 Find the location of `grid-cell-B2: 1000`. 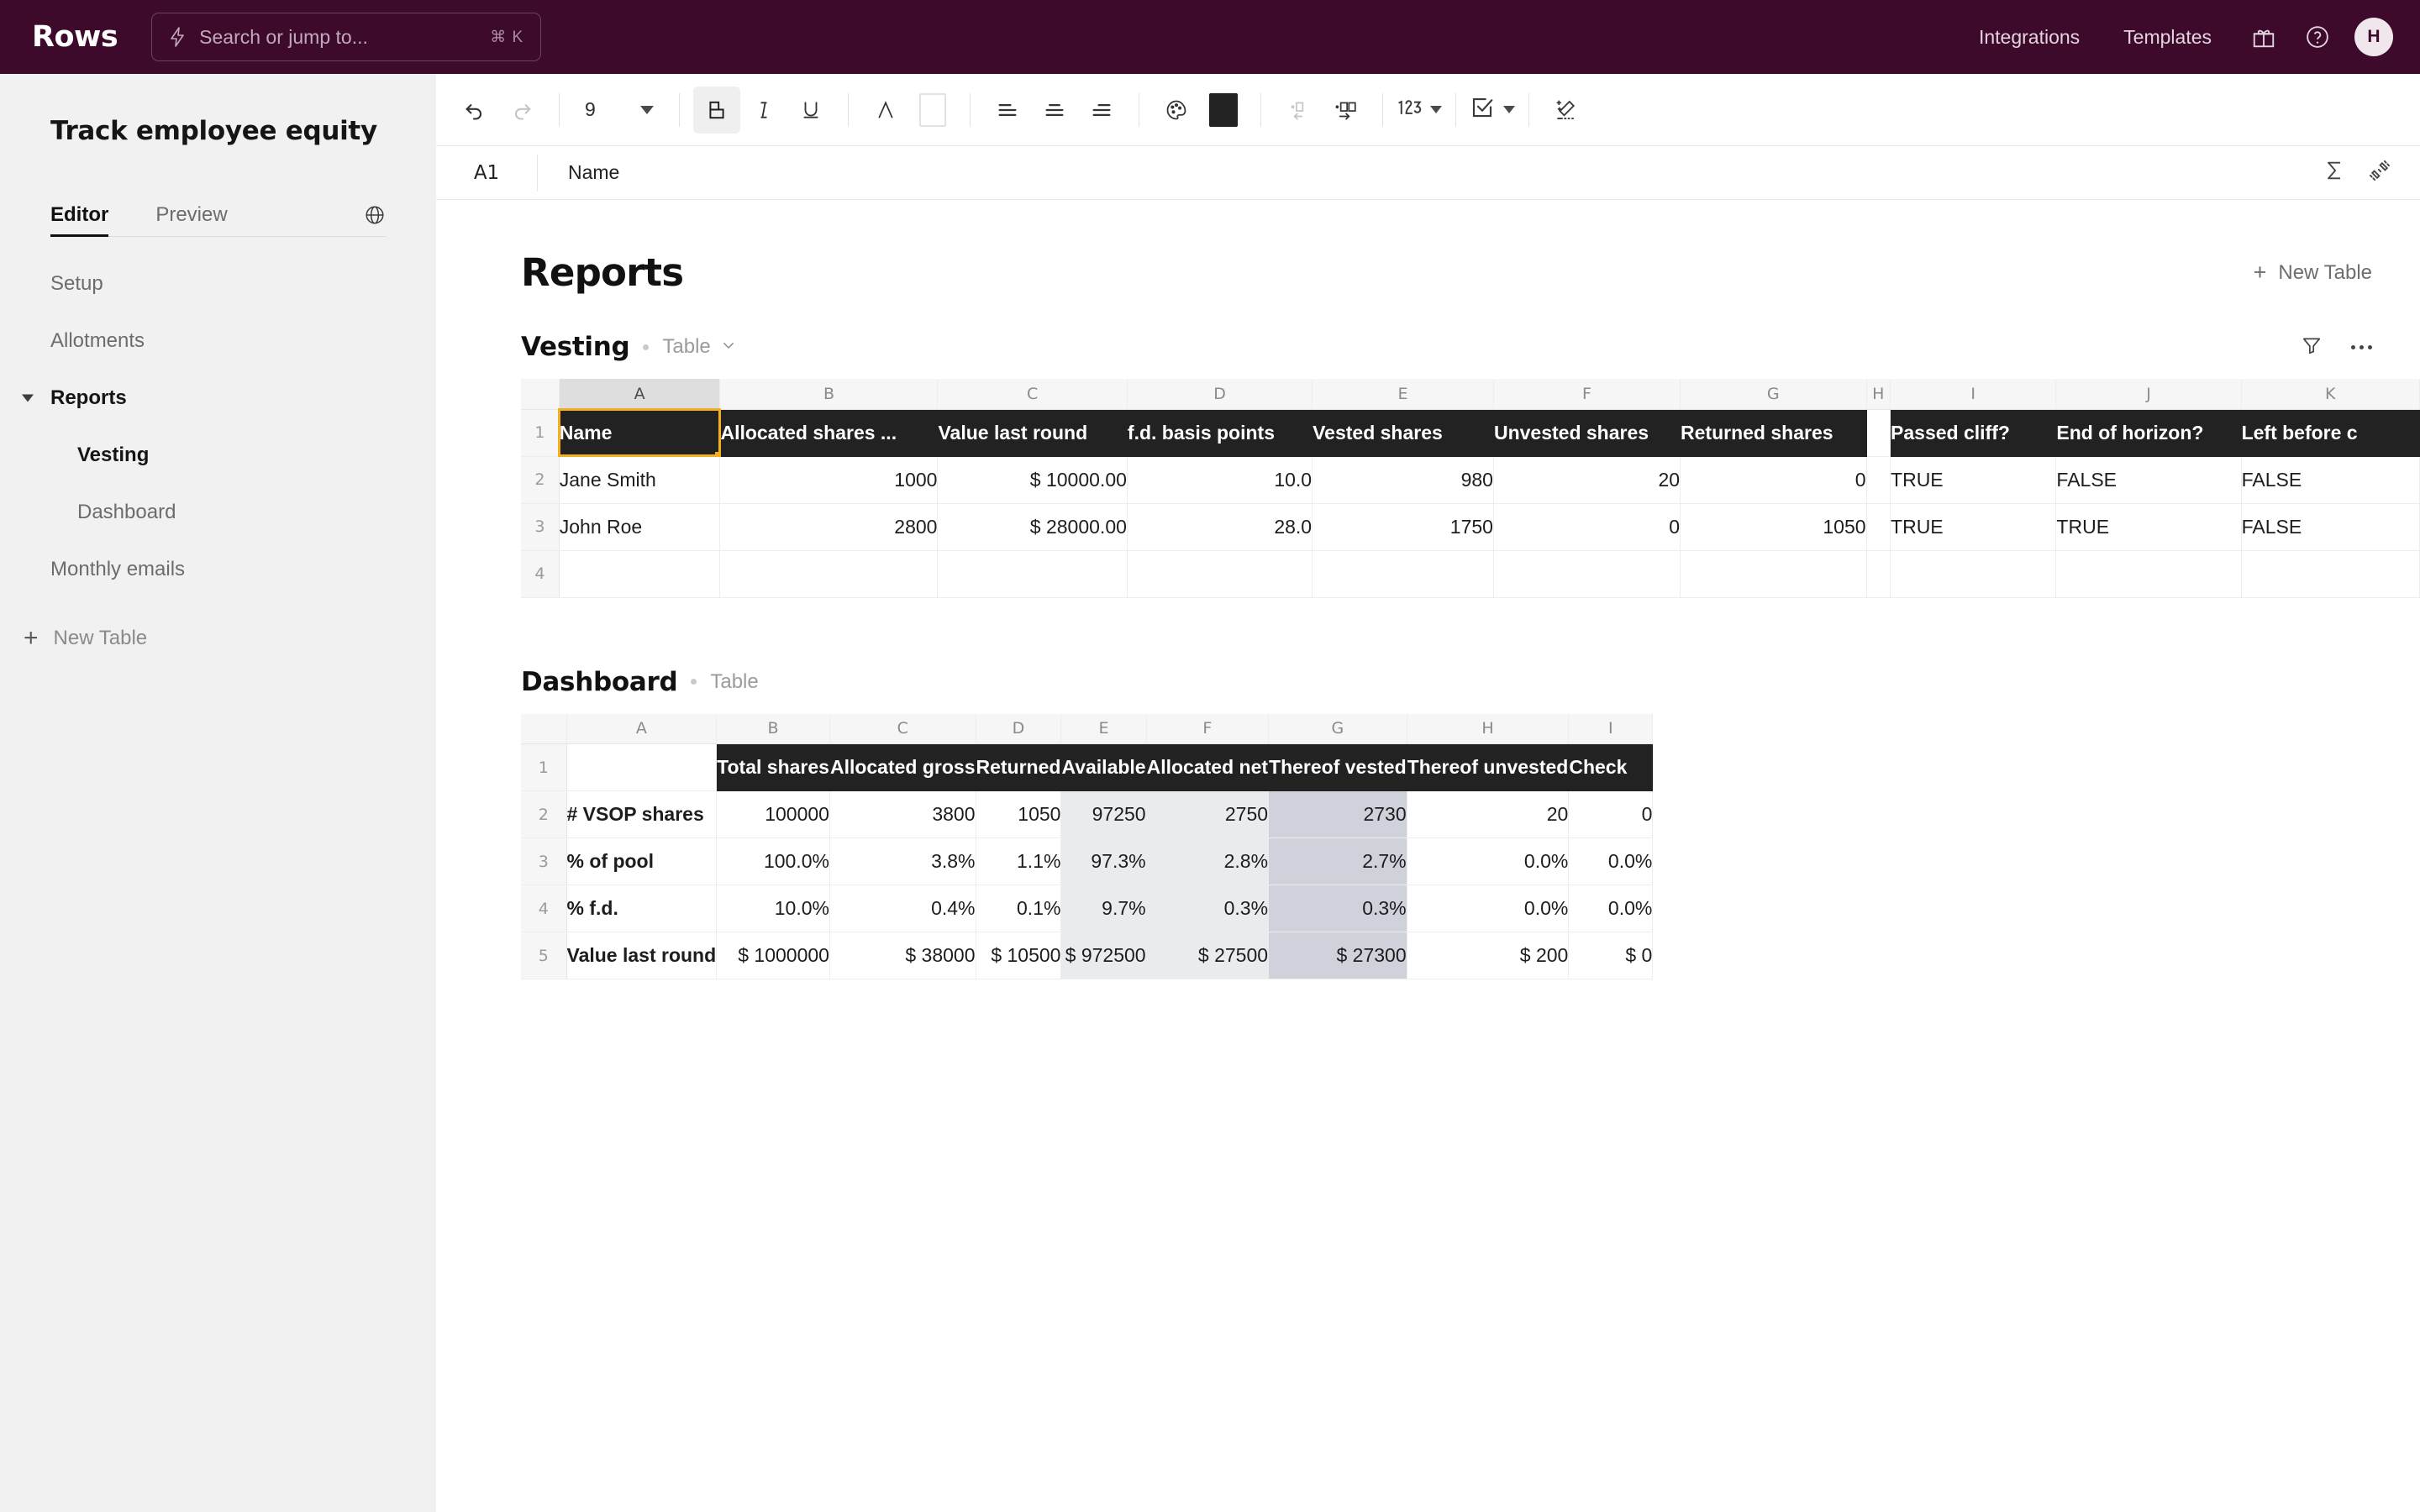

grid-cell-B2: 1000 is located at coordinates (829, 480).